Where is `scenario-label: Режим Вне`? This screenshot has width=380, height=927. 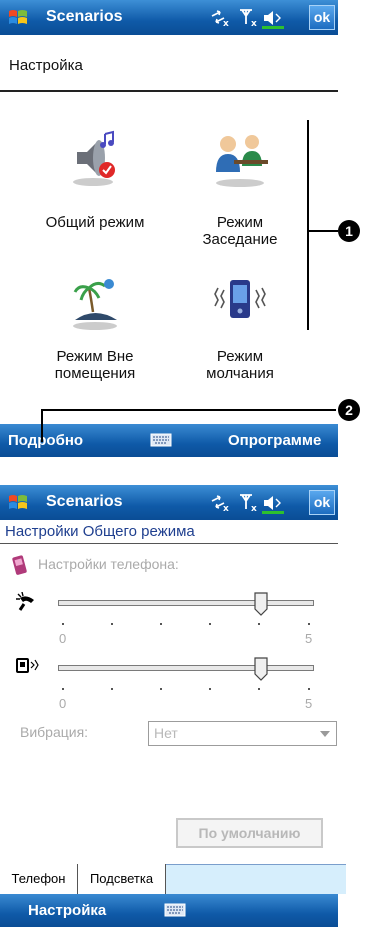 scenario-label: Режим Вне is located at coordinates (95, 356).